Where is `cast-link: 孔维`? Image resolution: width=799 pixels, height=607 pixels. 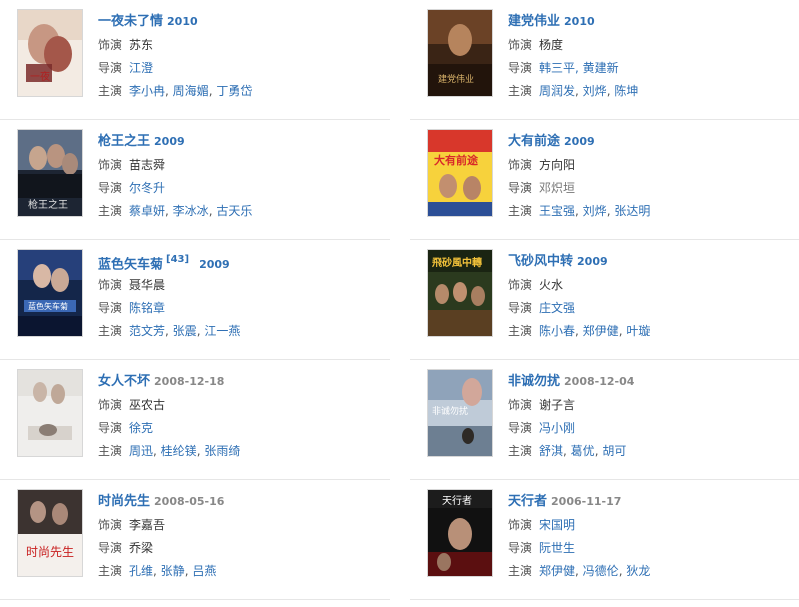 cast-link: 孔维 is located at coordinates (141, 571).